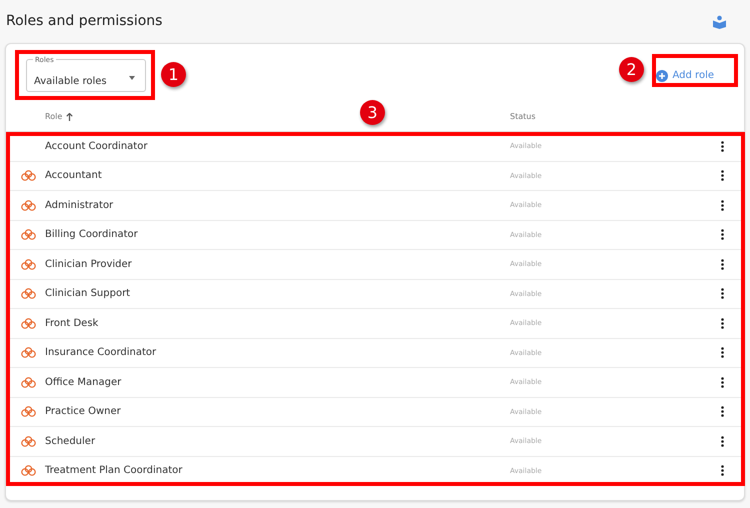 Image resolution: width=750 pixels, height=508 pixels. Describe the element at coordinates (83, 412) in the screenshot. I see `role-name: Practice Owner` at that location.